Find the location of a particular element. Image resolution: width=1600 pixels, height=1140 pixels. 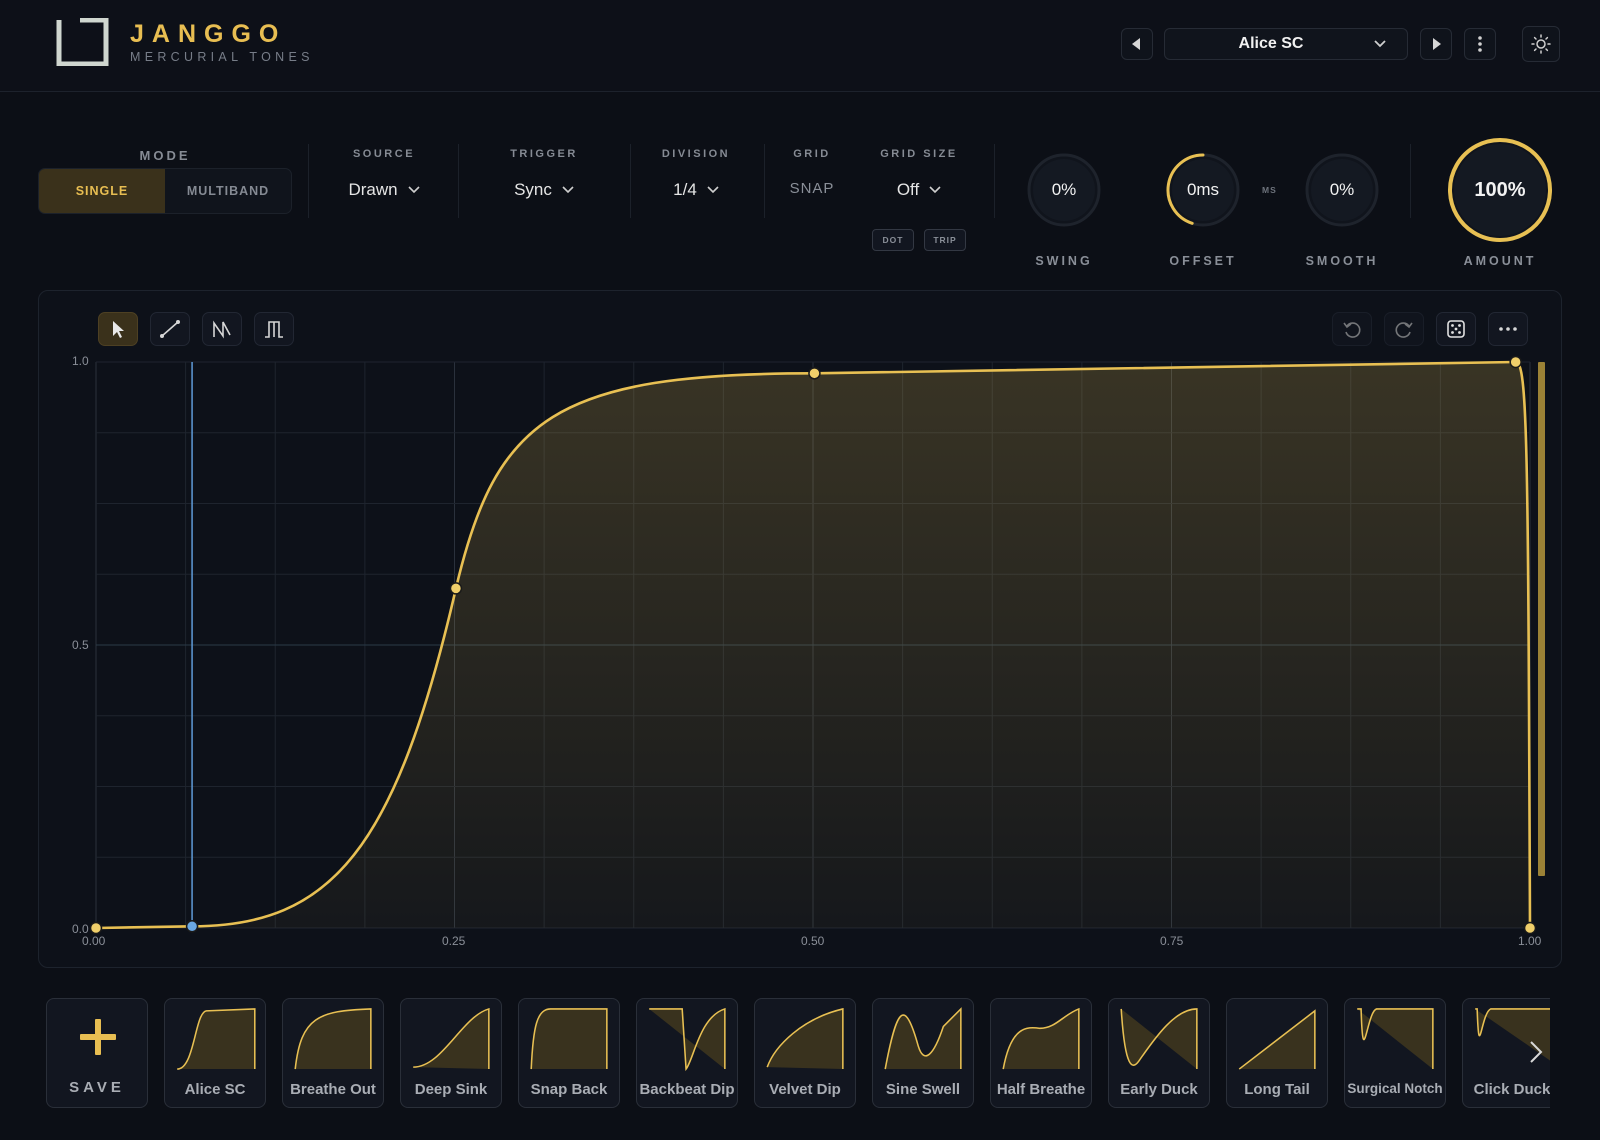

preset-name: Breathe Out is located at coordinates (333, 1089).